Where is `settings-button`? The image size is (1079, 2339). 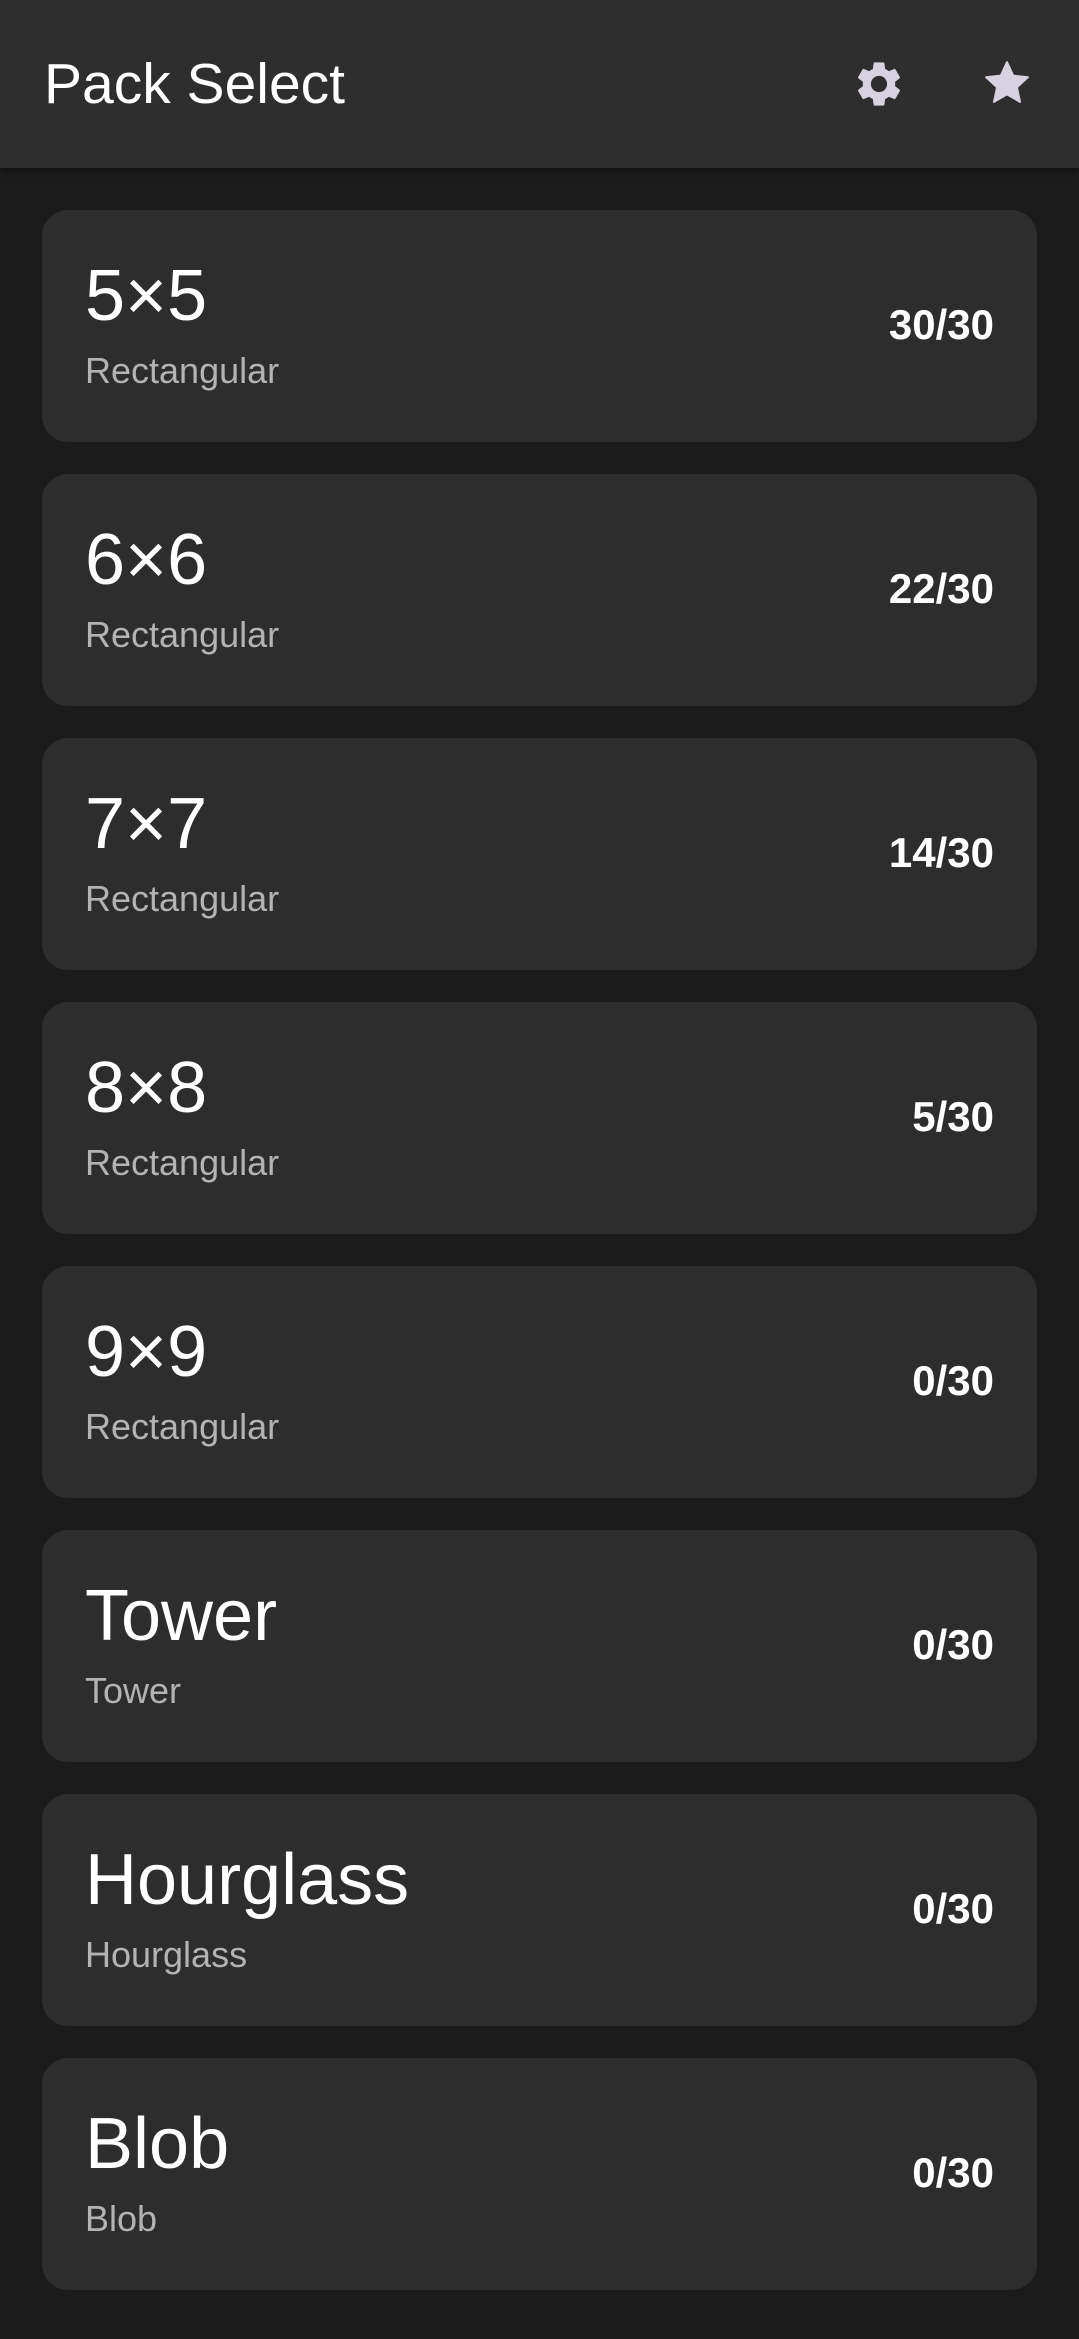
settings-button is located at coordinates (879, 84).